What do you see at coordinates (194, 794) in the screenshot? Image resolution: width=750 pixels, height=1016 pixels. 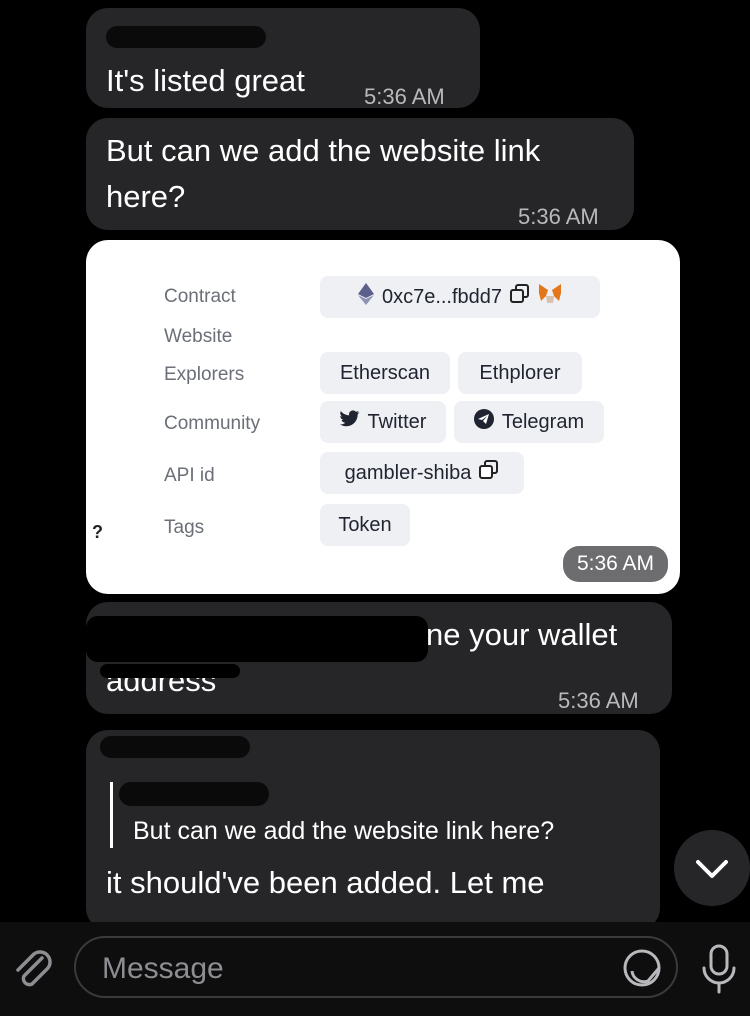 I see `redacted-quoted-sender` at bounding box center [194, 794].